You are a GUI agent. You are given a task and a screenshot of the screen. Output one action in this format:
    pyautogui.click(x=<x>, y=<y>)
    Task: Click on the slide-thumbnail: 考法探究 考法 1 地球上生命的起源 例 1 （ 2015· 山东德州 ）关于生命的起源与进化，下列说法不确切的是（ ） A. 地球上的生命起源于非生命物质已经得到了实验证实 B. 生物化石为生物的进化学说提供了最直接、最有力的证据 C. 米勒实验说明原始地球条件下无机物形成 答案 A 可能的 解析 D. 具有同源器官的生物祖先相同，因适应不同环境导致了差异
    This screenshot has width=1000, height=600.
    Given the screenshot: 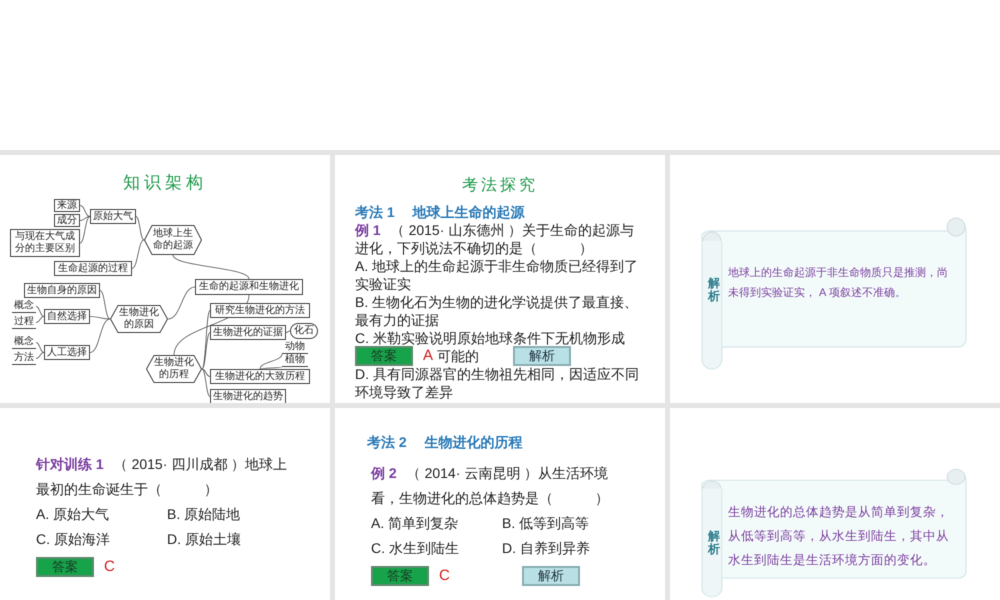 What is the action you would take?
    pyautogui.click(x=500, y=279)
    